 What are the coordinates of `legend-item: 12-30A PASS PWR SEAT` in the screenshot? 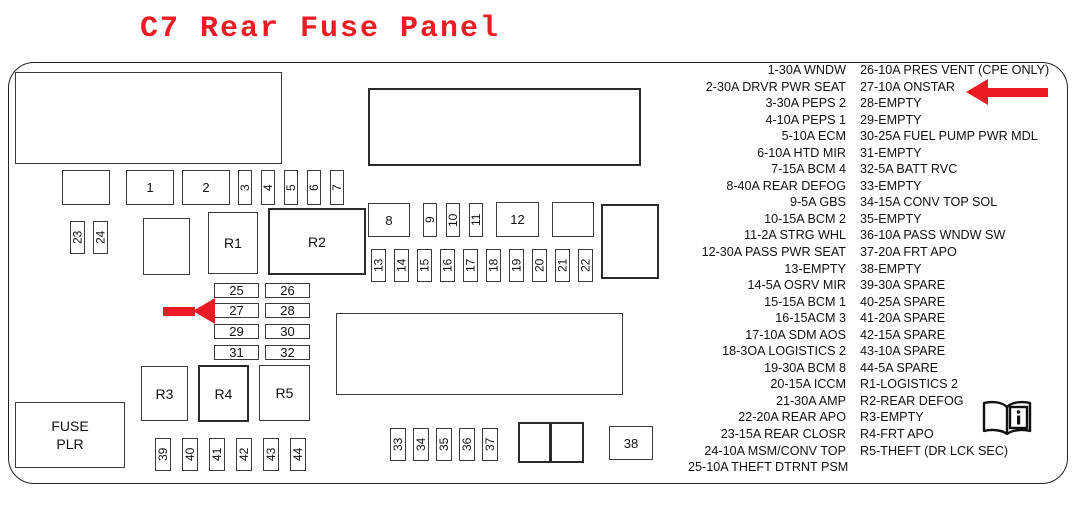 It's located at (773, 252).